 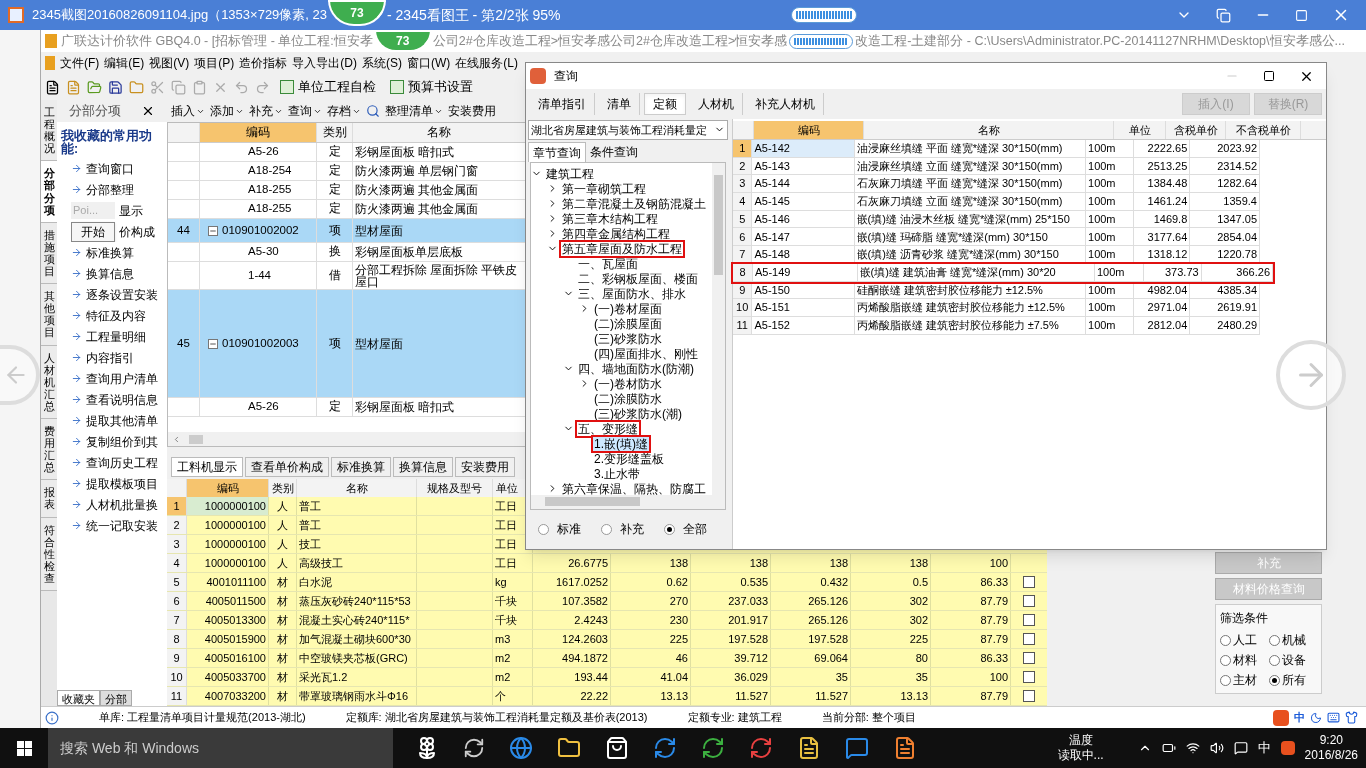 What do you see at coordinates (116, 698) in the screenshot?
I see `panel-tab: 分部` at bounding box center [116, 698].